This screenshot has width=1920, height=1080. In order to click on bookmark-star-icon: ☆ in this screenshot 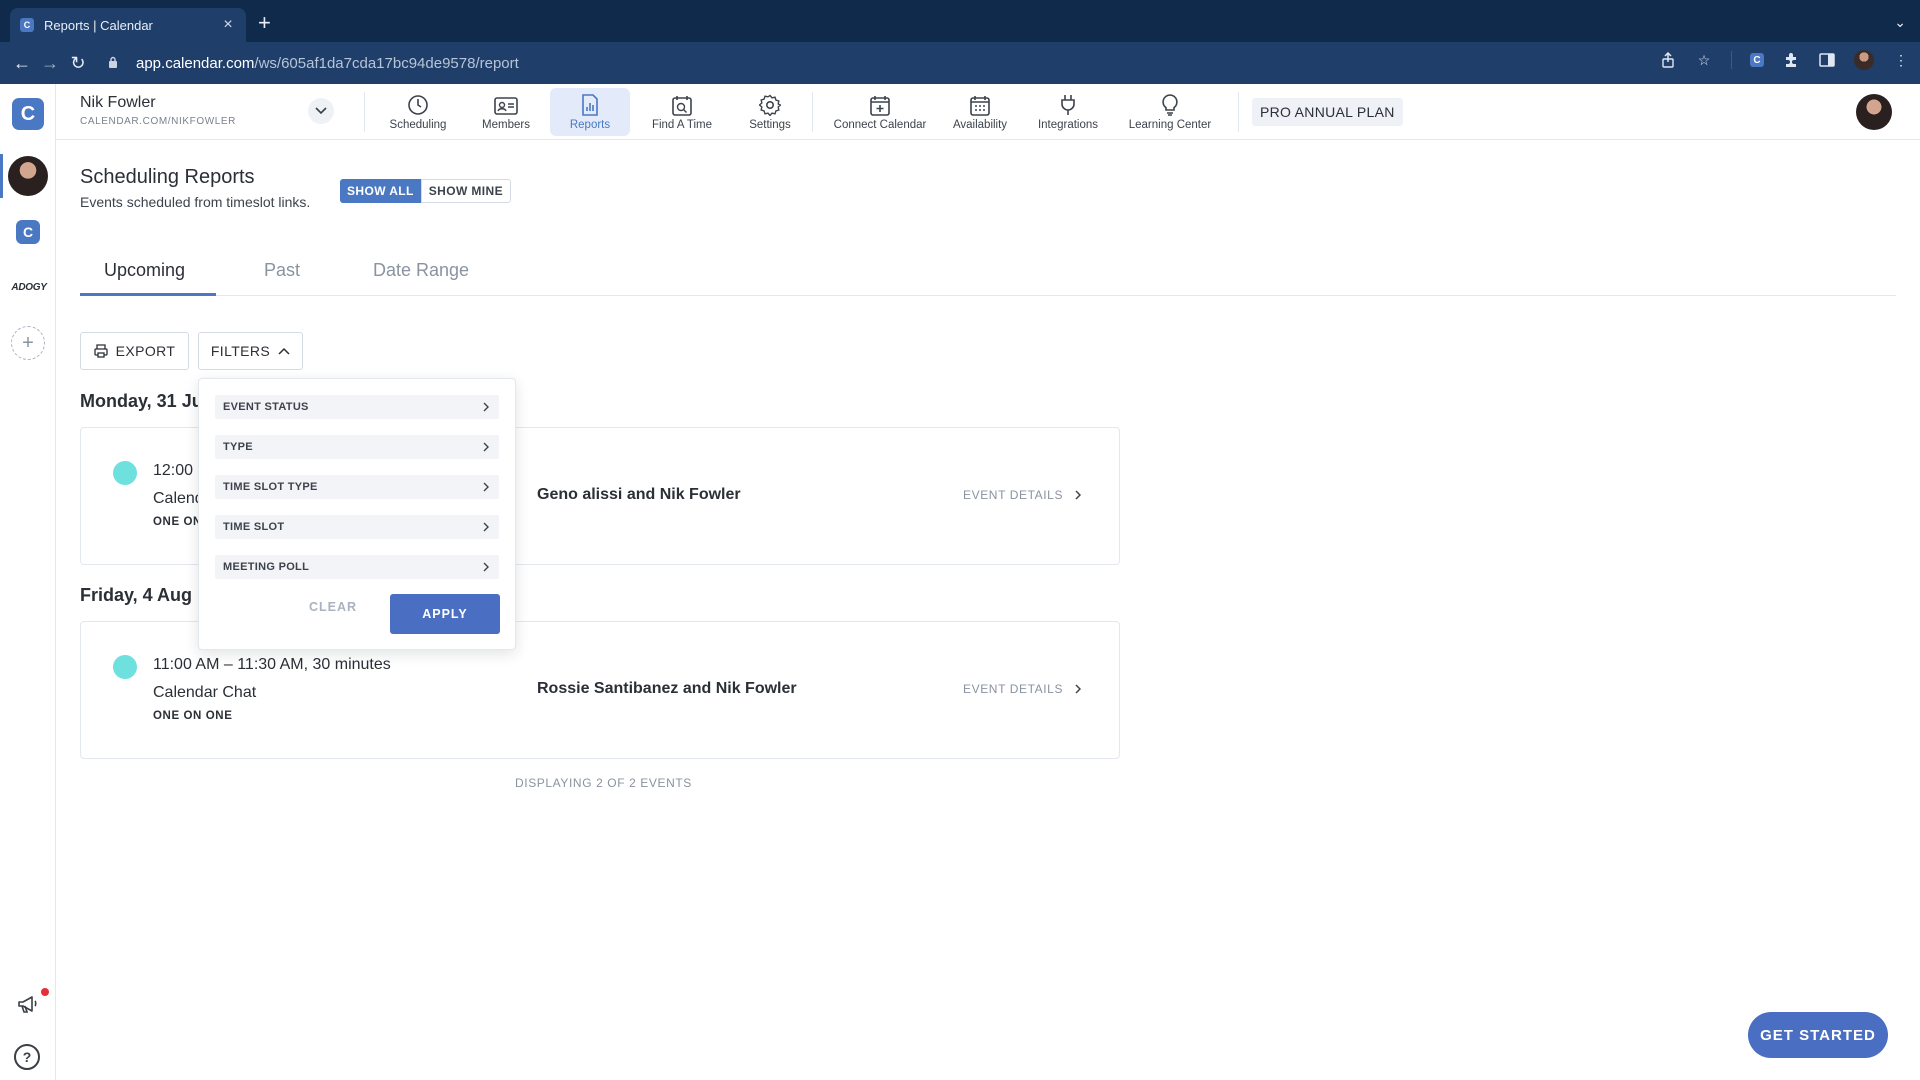, I will do `click(1704, 60)`.